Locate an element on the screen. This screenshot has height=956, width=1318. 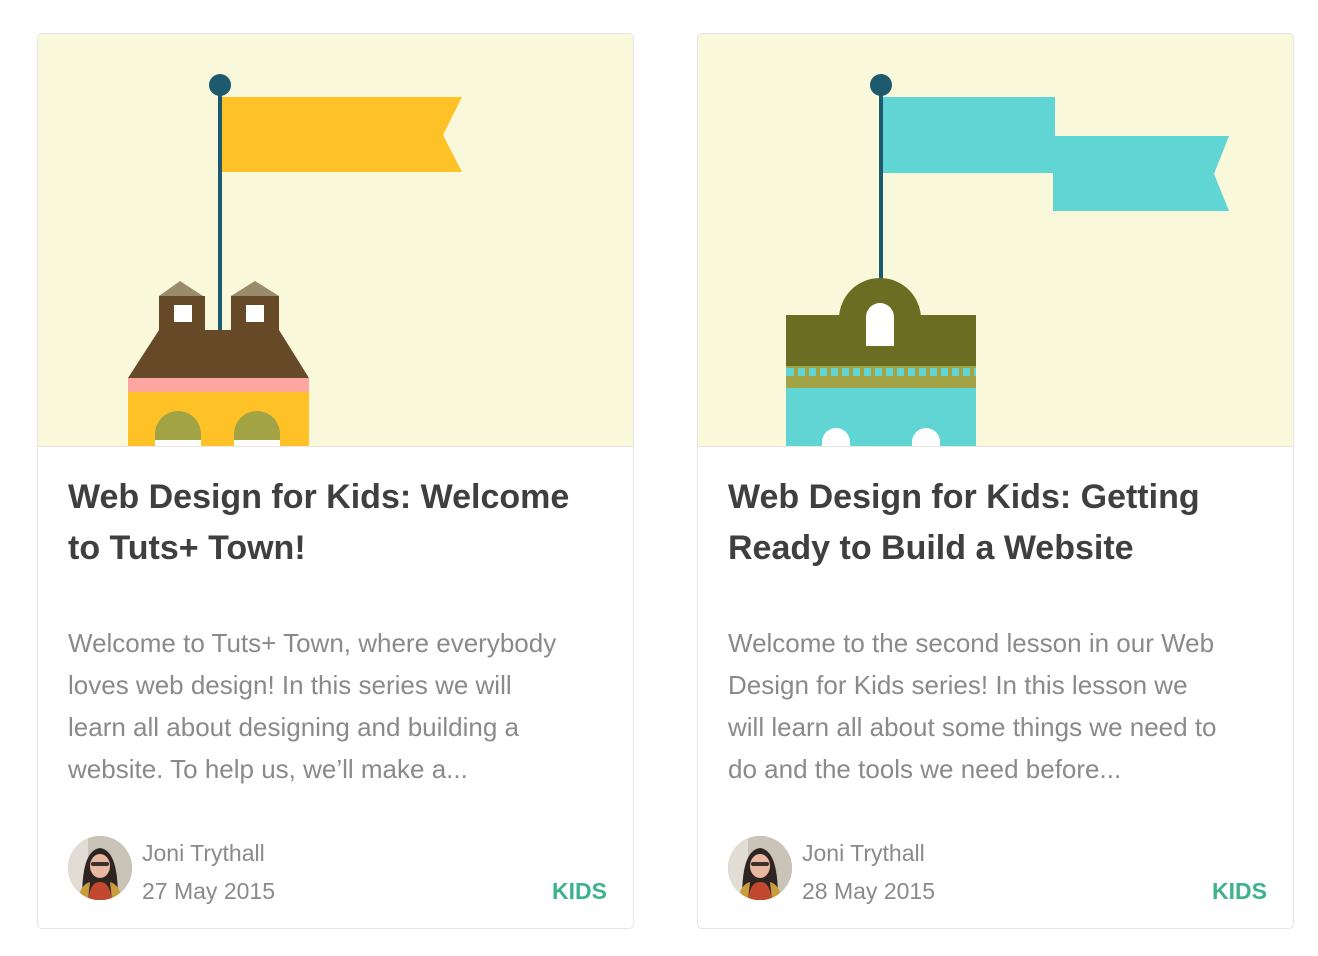
publish-date: 28 May 2015 is located at coordinates (868, 891).